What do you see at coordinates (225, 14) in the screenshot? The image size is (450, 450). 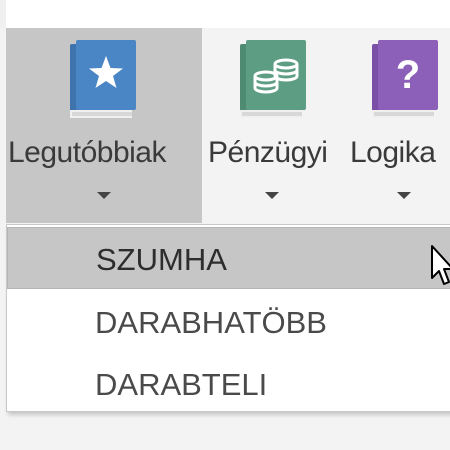 I see `top-strip` at bounding box center [225, 14].